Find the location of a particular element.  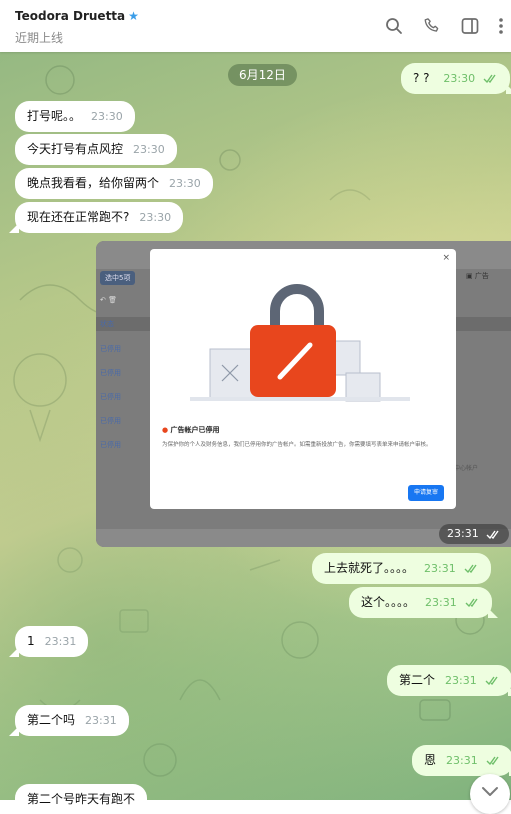

screenshot-toolbar-icons: ↶ 🗑 is located at coordinates (108, 300).